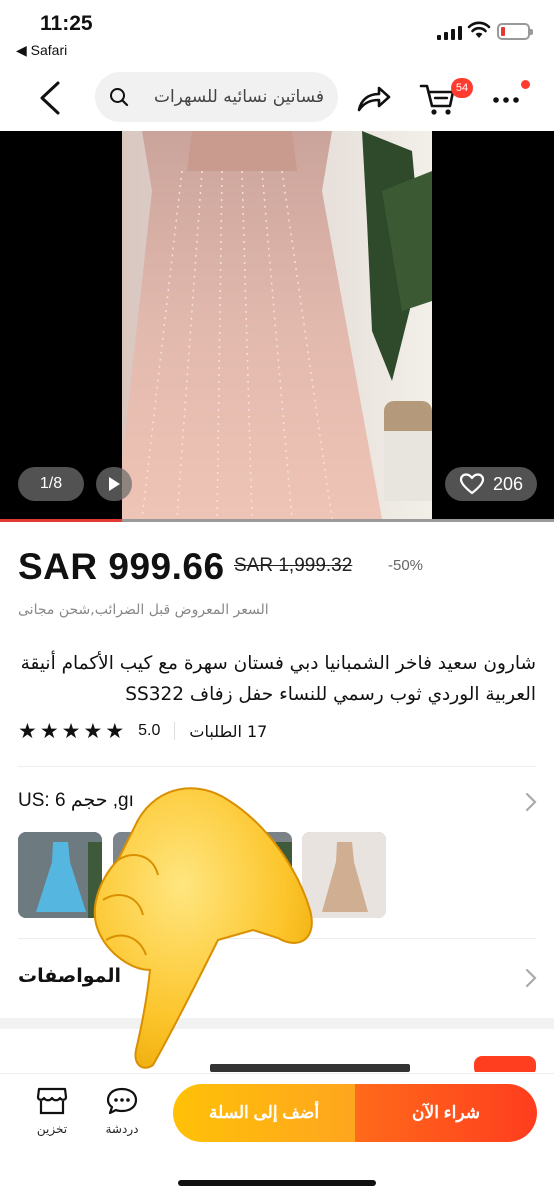 The width and height of the screenshot is (554, 1200). Describe the element at coordinates (277, 804) in the screenshot. I see `variant-selector: US: 6 حجم ,gı` at that location.